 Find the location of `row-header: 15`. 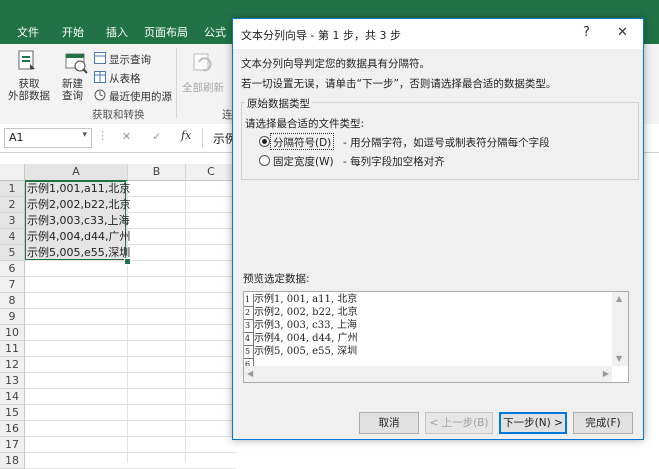

row-header: 15 is located at coordinates (12, 413).